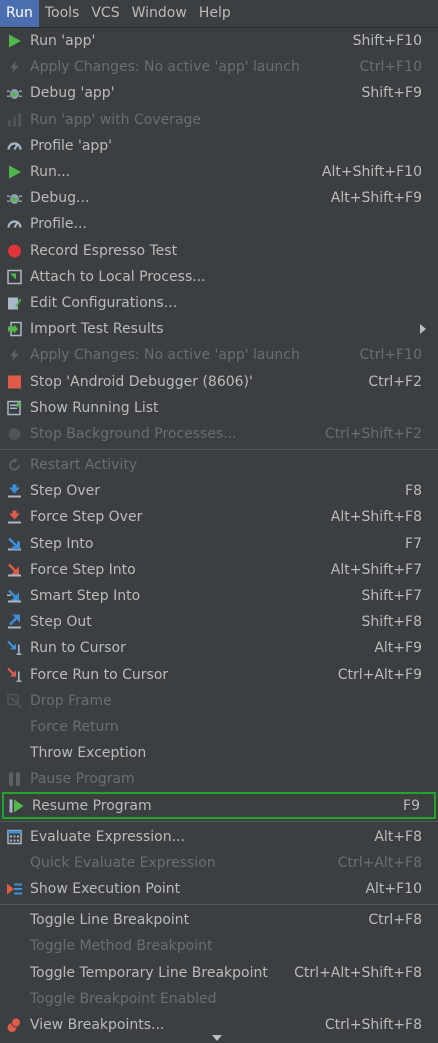 The image size is (438, 1043). Describe the element at coordinates (14, 700) in the screenshot. I see `drop-frame-icon` at that location.